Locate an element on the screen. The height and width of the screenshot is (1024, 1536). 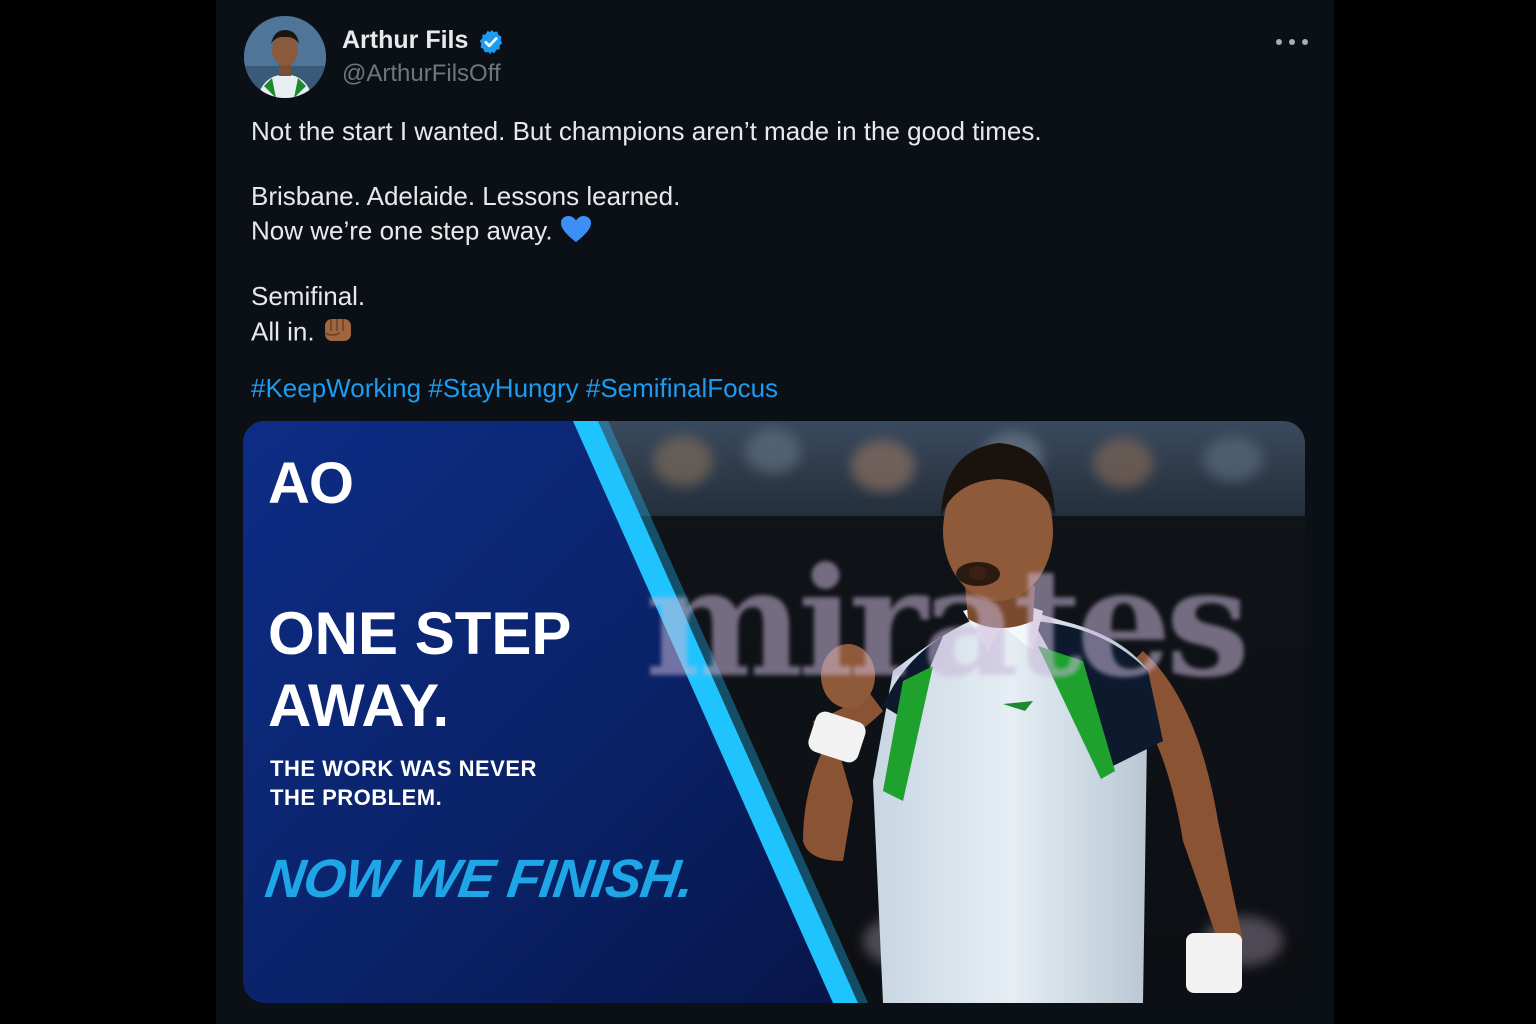
media-tagline: NOW WE FINISH. is located at coordinates (479, 879).